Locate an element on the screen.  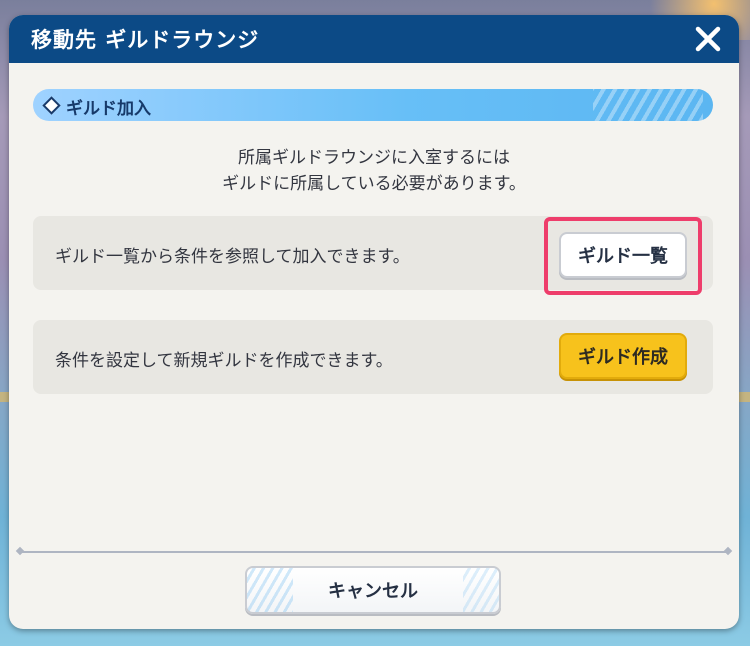
section-header-bar: ギルド加入 is located at coordinates (373, 105).